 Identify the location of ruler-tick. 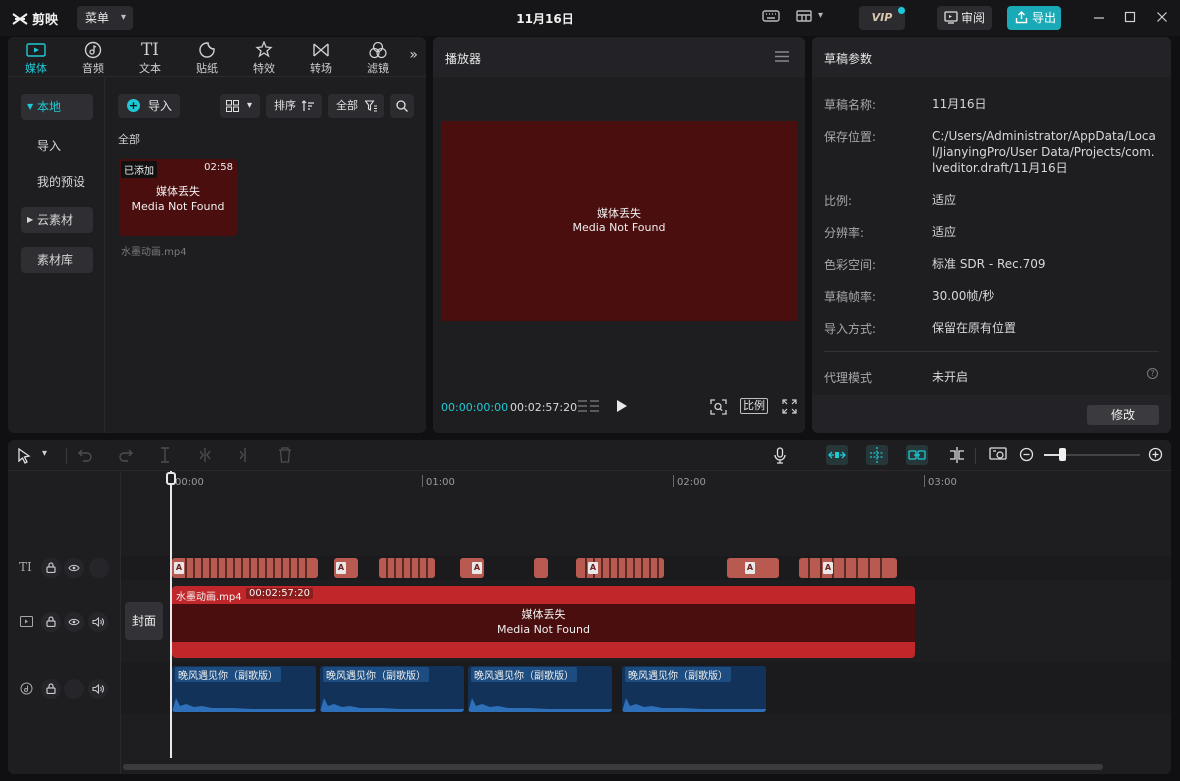
(422, 481).